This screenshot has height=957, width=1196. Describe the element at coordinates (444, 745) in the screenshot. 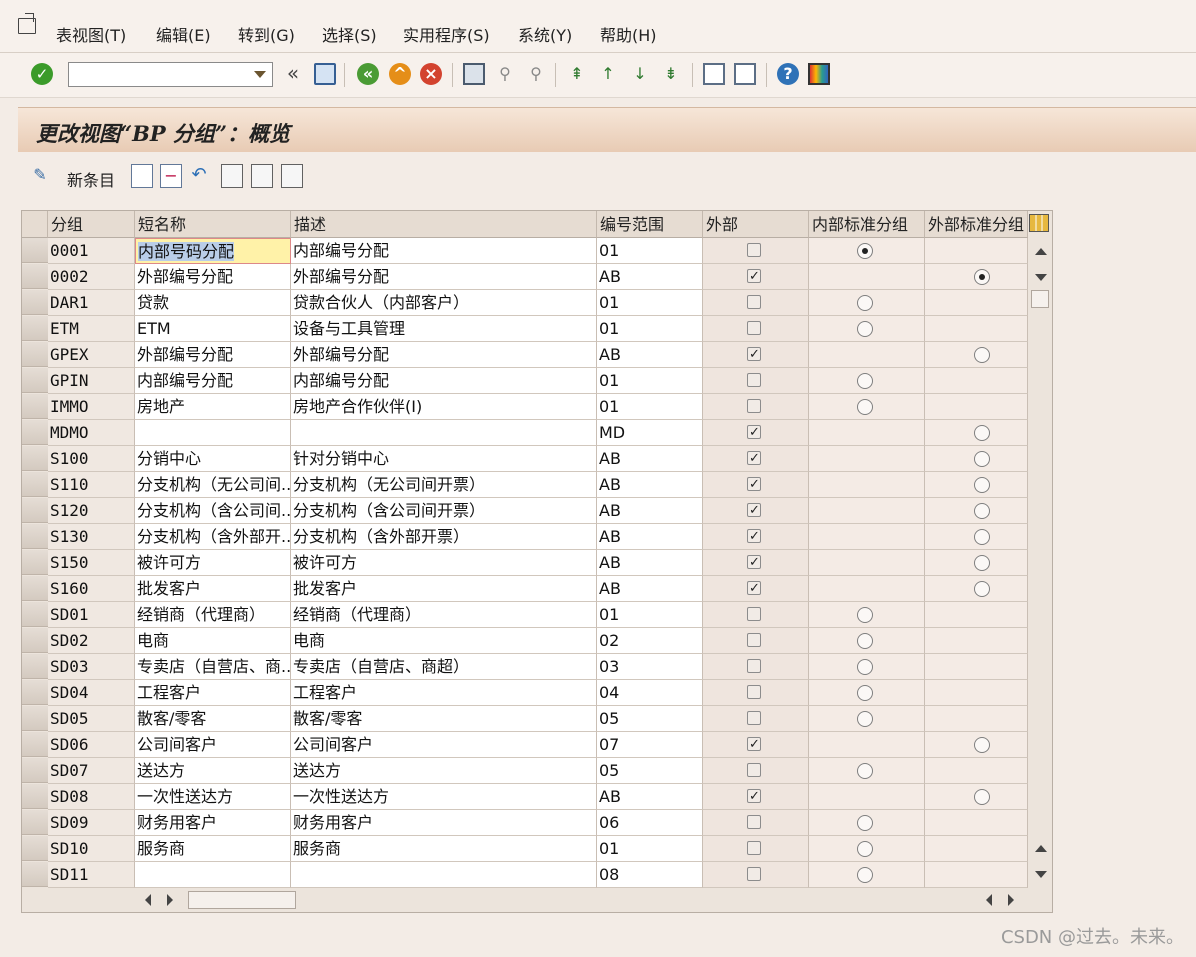

I see `cell-description: 公司间客户` at that location.